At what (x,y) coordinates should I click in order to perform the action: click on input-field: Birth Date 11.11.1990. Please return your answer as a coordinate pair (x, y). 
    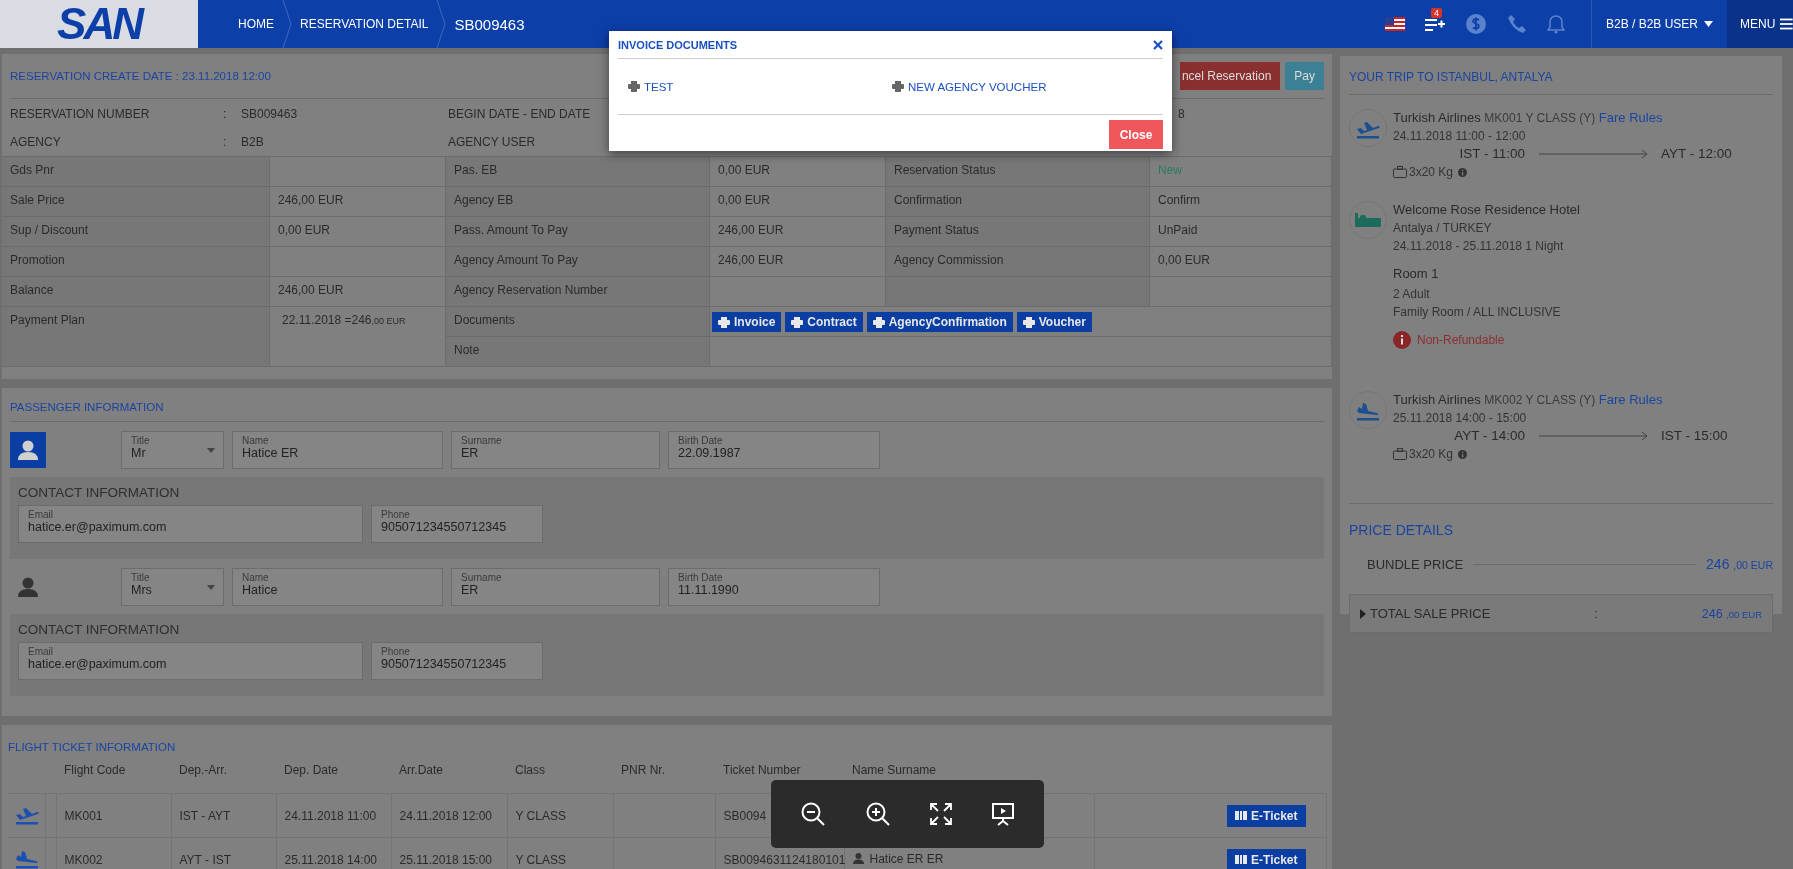
    Looking at the image, I should click on (774, 587).